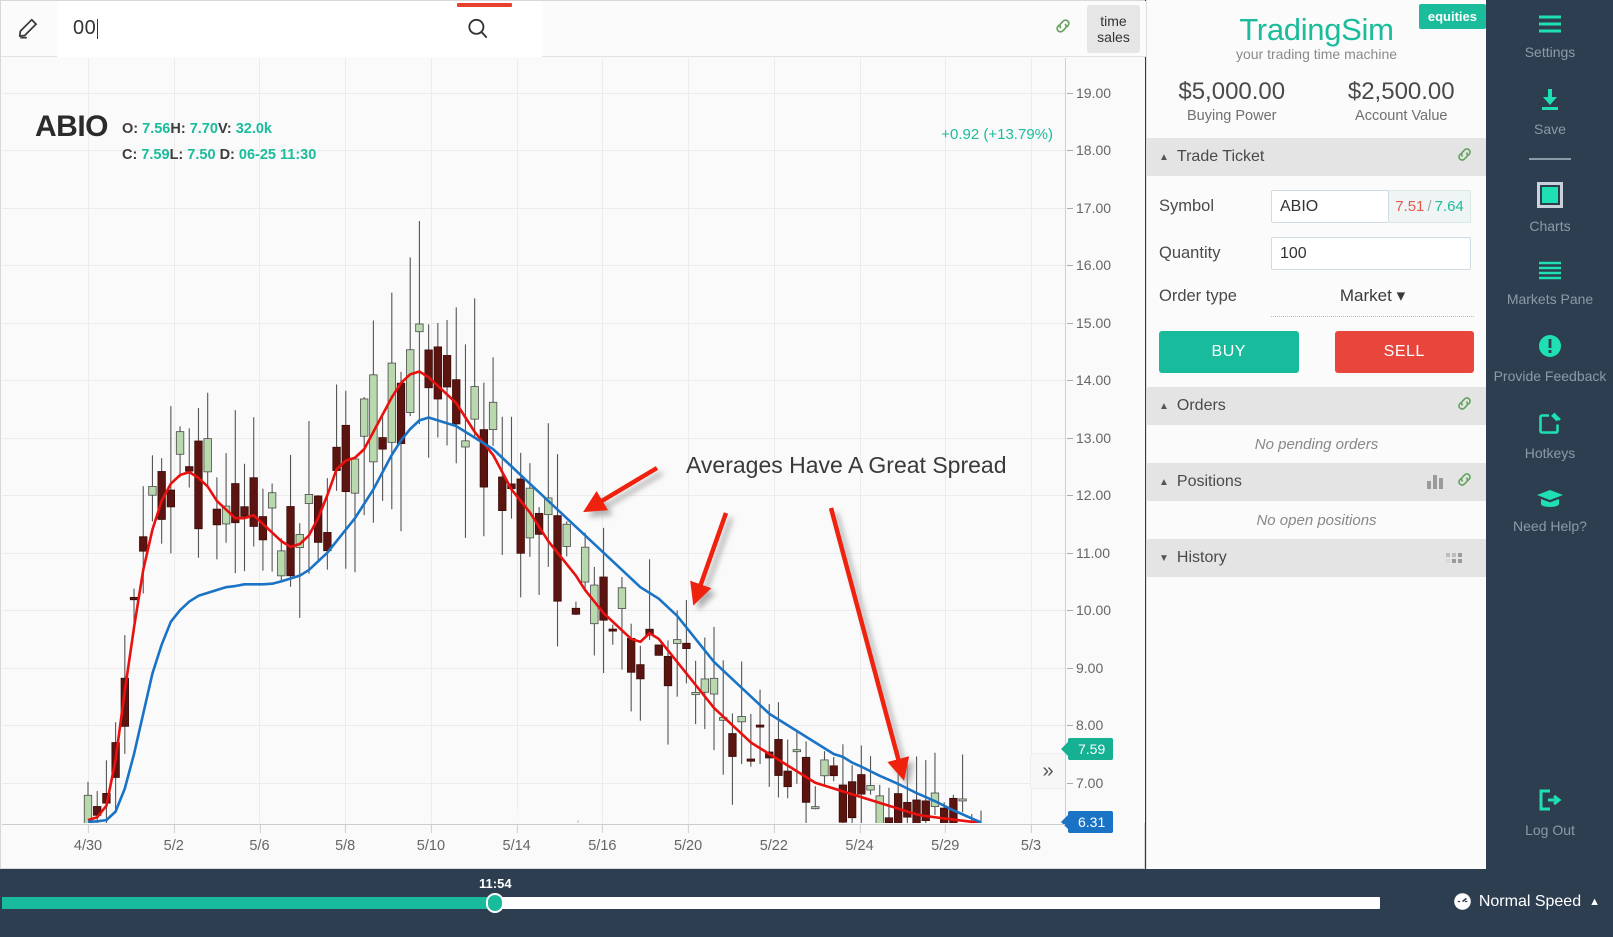  I want to click on quantity-row: Quantity 100, so click(1316, 253).